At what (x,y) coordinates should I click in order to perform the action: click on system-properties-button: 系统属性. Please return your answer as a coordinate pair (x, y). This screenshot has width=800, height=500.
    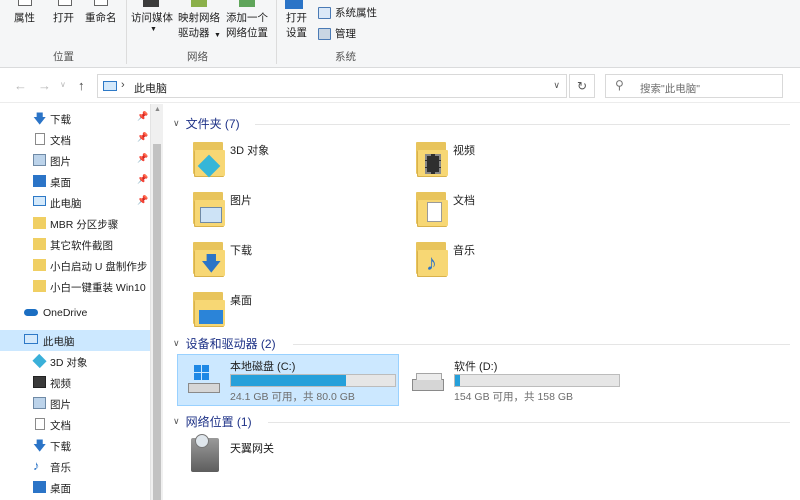
    Looking at the image, I should click on (347, 12).